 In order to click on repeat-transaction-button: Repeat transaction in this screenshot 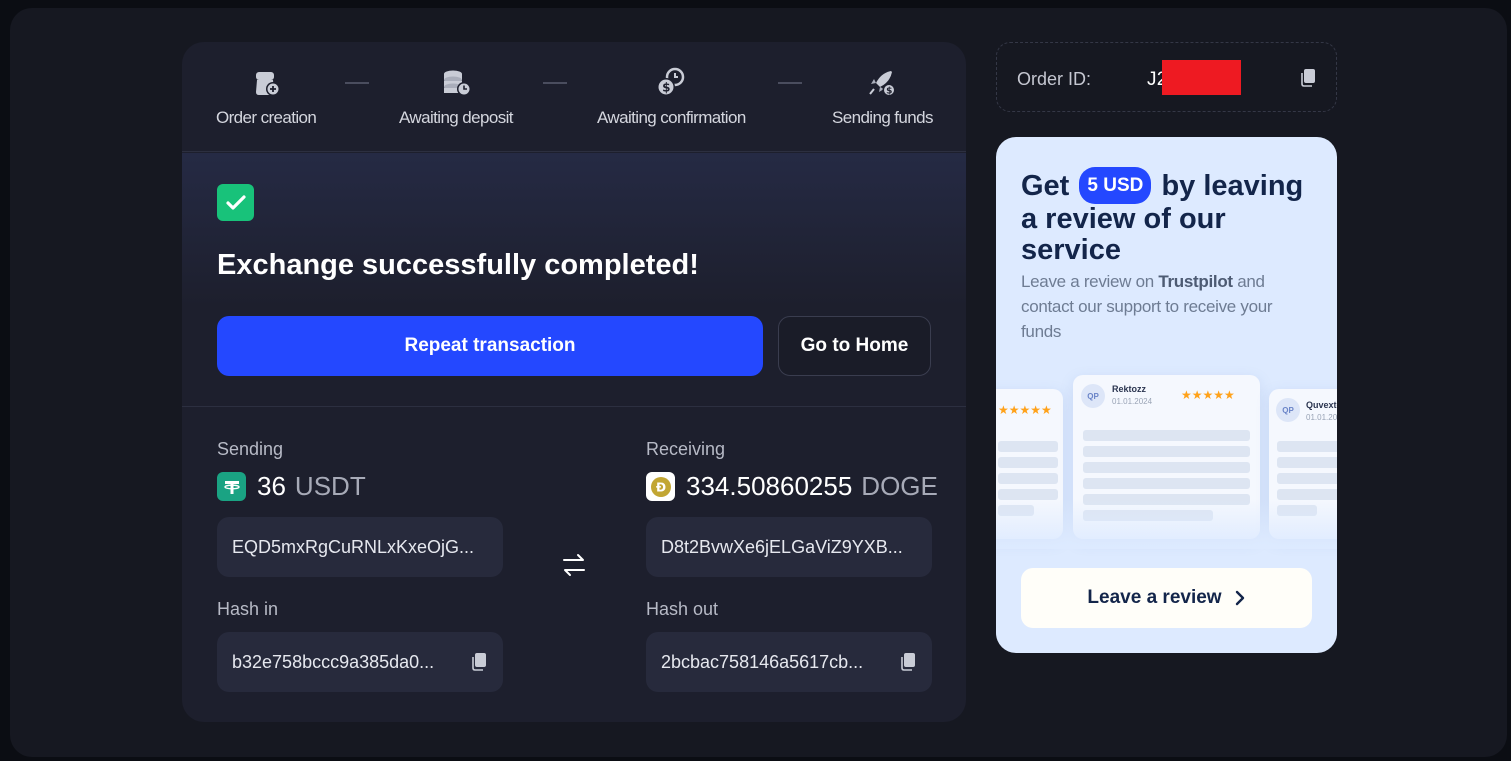, I will do `click(490, 346)`.